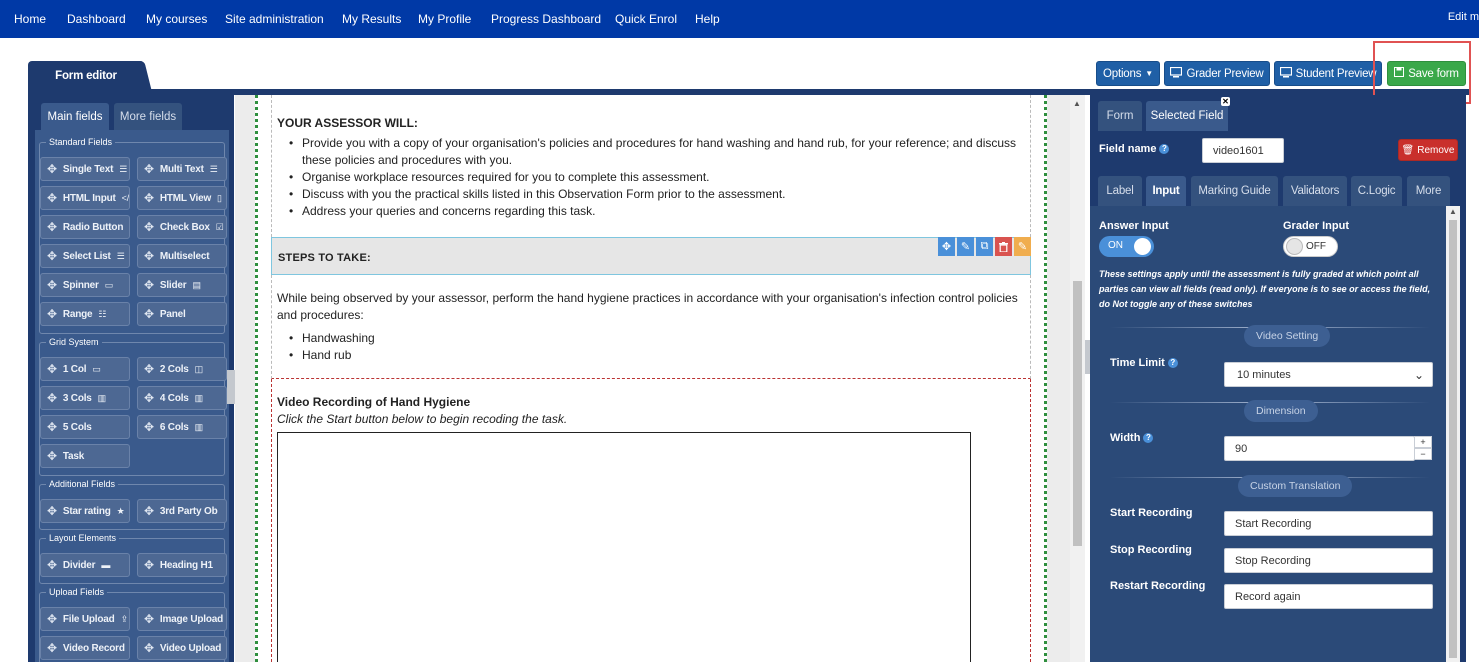  Describe the element at coordinates (1328, 560) in the screenshot. I see `stop-recording-input: Stop Recording` at that location.